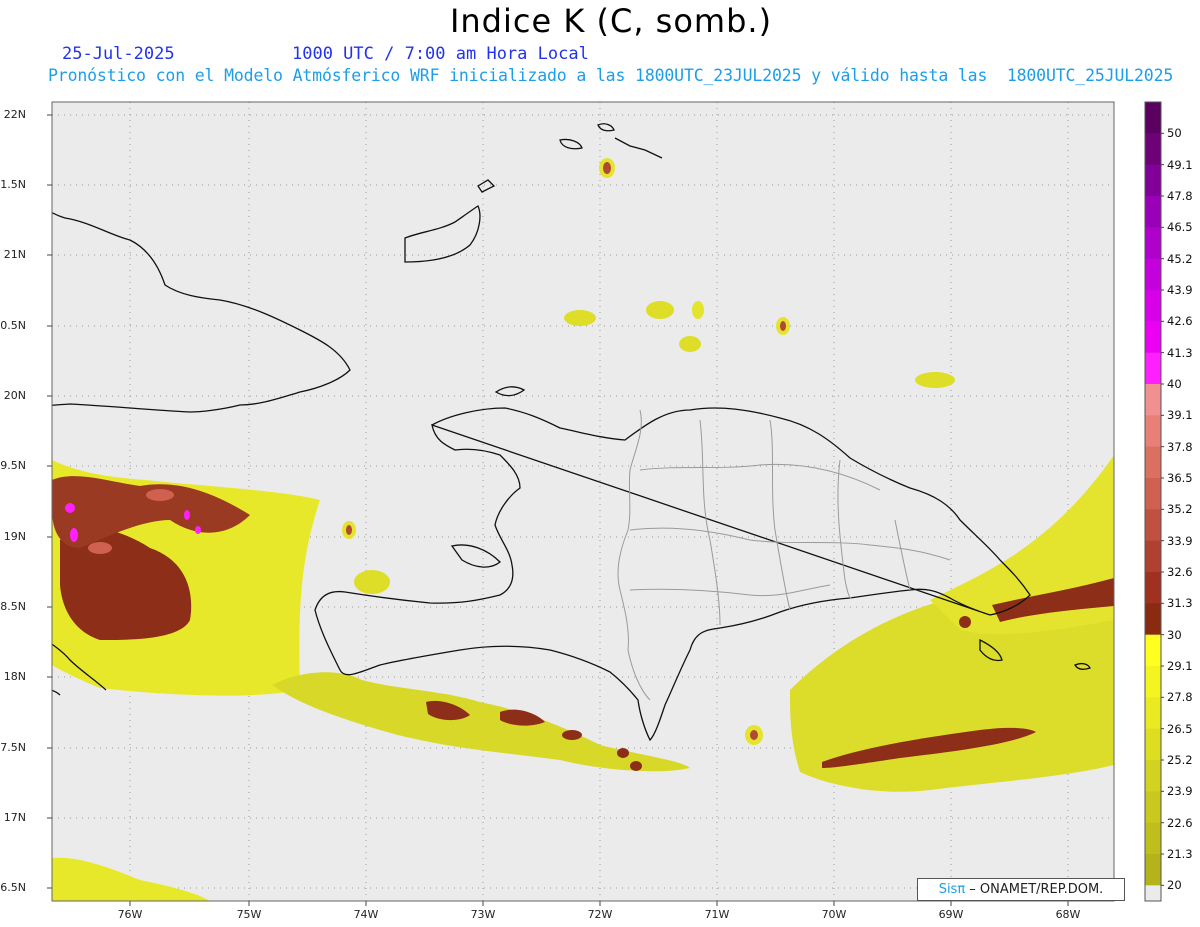  I want to click on lat-label-10: 7.5N, so click(13, 747).